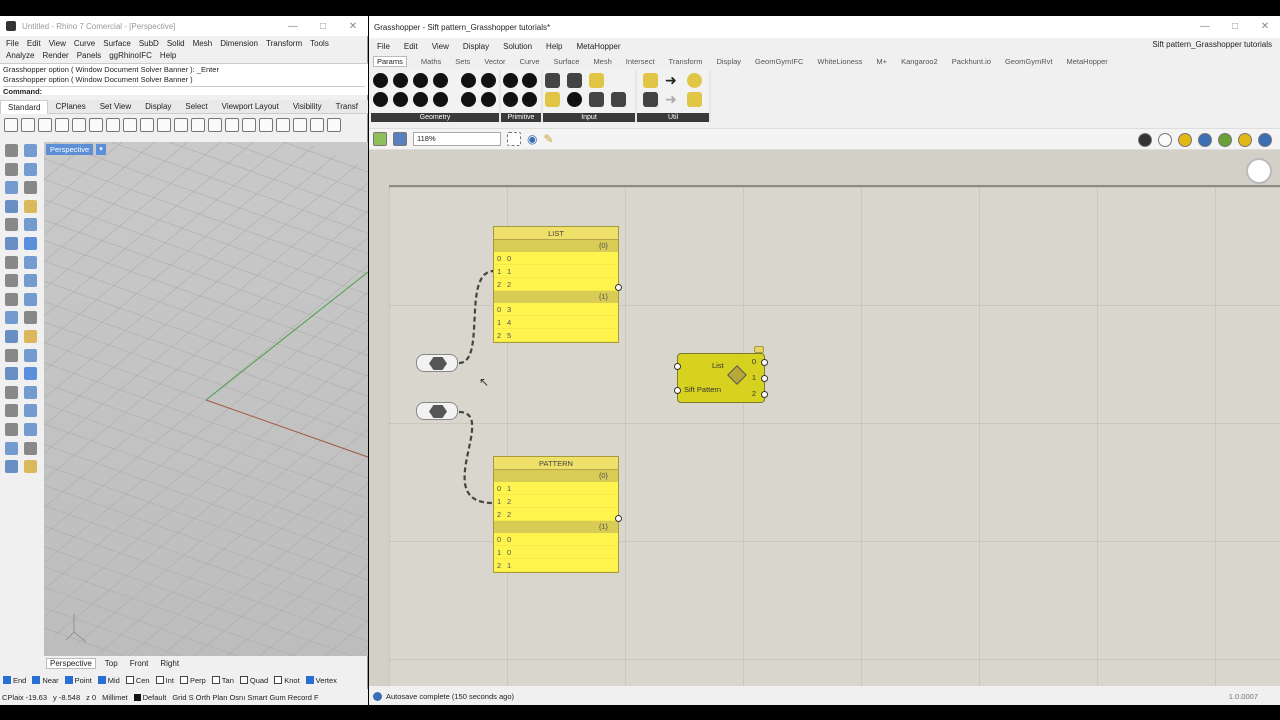  What do you see at coordinates (640, 61) in the screenshot?
I see `gh-tab-intersect: Intersect` at bounding box center [640, 61].